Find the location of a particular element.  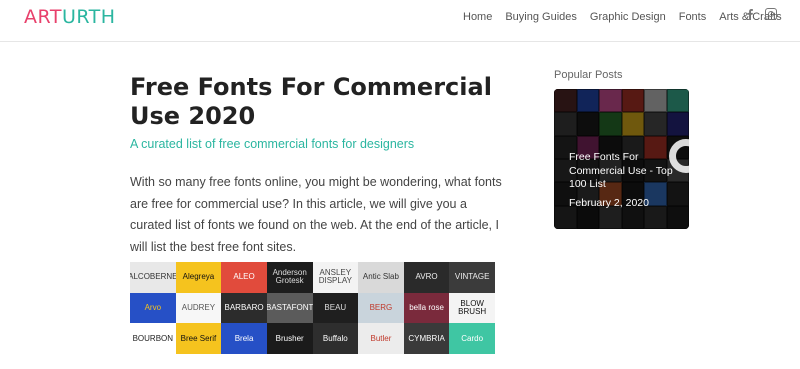

font-sample-tile: Antic Slab is located at coordinates (381, 277).